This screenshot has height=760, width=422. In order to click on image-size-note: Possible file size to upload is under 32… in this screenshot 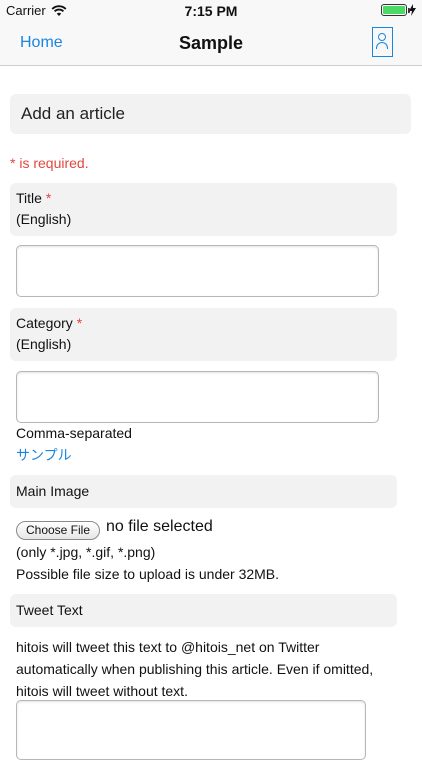, I will do `click(148, 574)`.